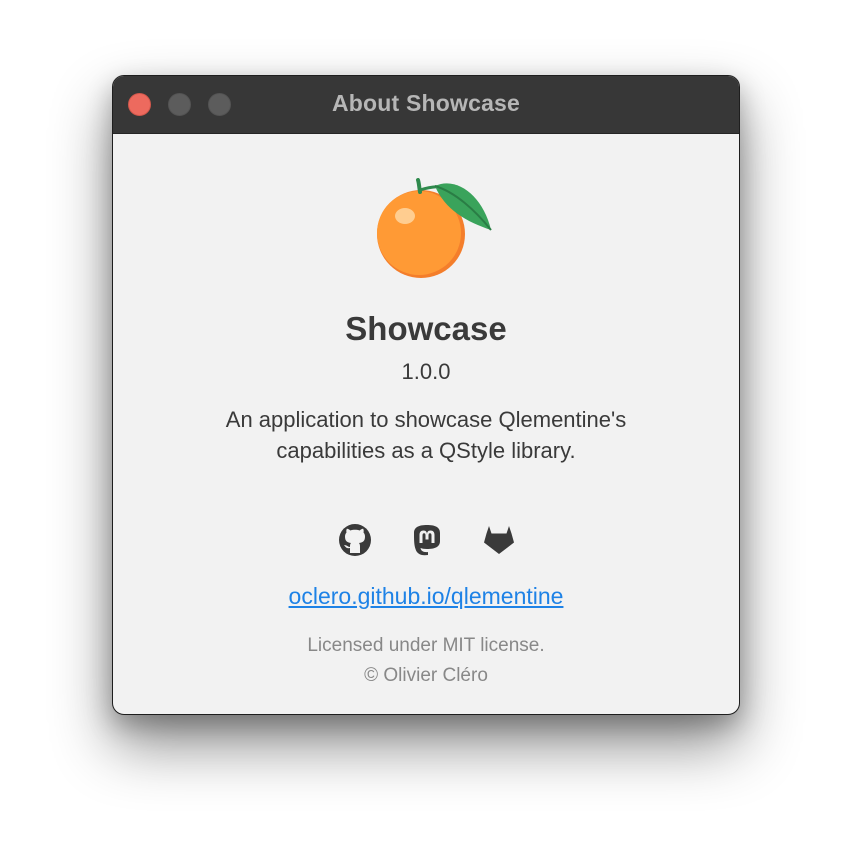 The image size is (852, 864). I want to click on window-title: About Showcase, so click(426, 103).